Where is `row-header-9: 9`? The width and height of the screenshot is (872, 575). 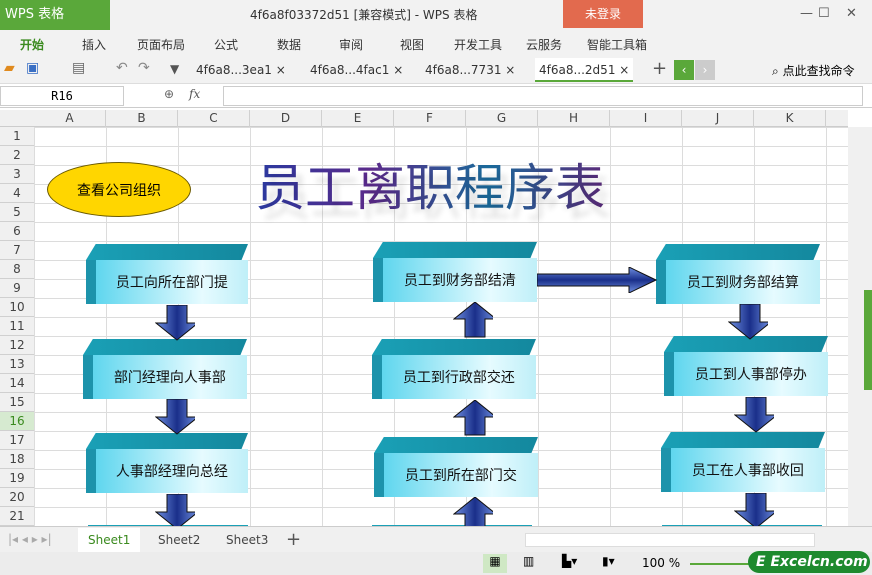 row-header-9: 9 is located at coordinates (17, 288).